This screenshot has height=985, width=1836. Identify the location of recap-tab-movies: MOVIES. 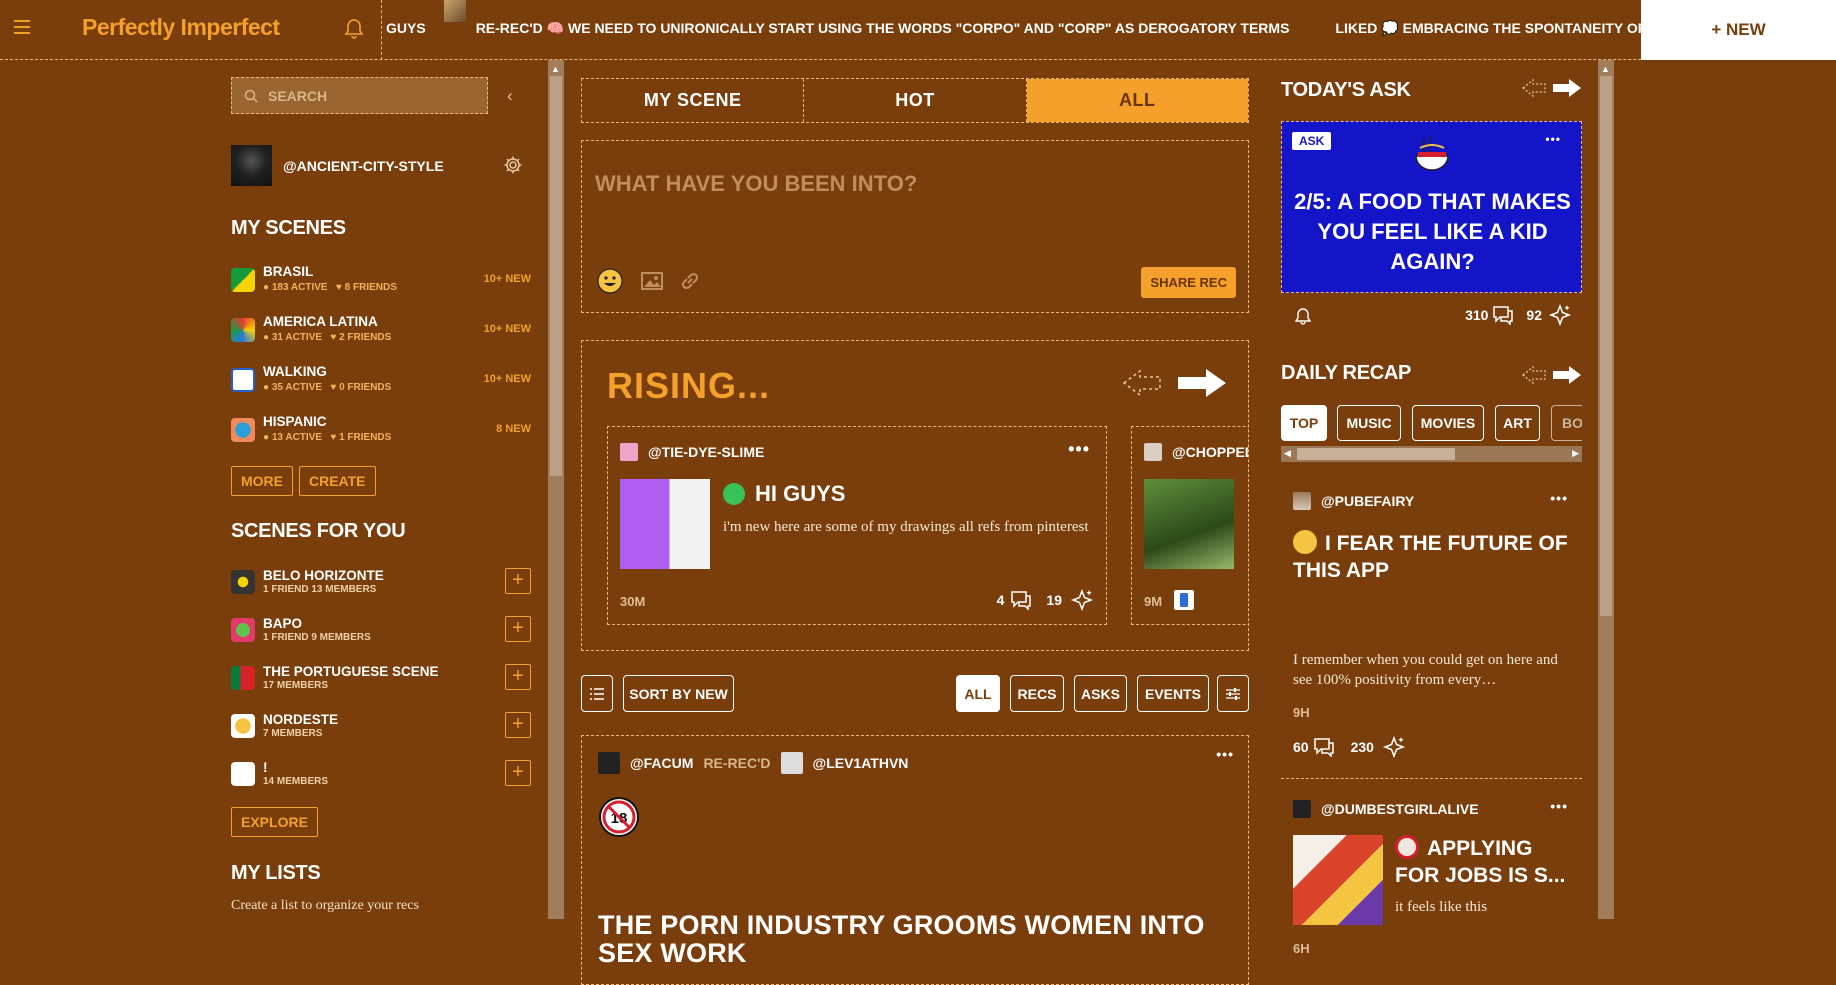
(1448, 423).